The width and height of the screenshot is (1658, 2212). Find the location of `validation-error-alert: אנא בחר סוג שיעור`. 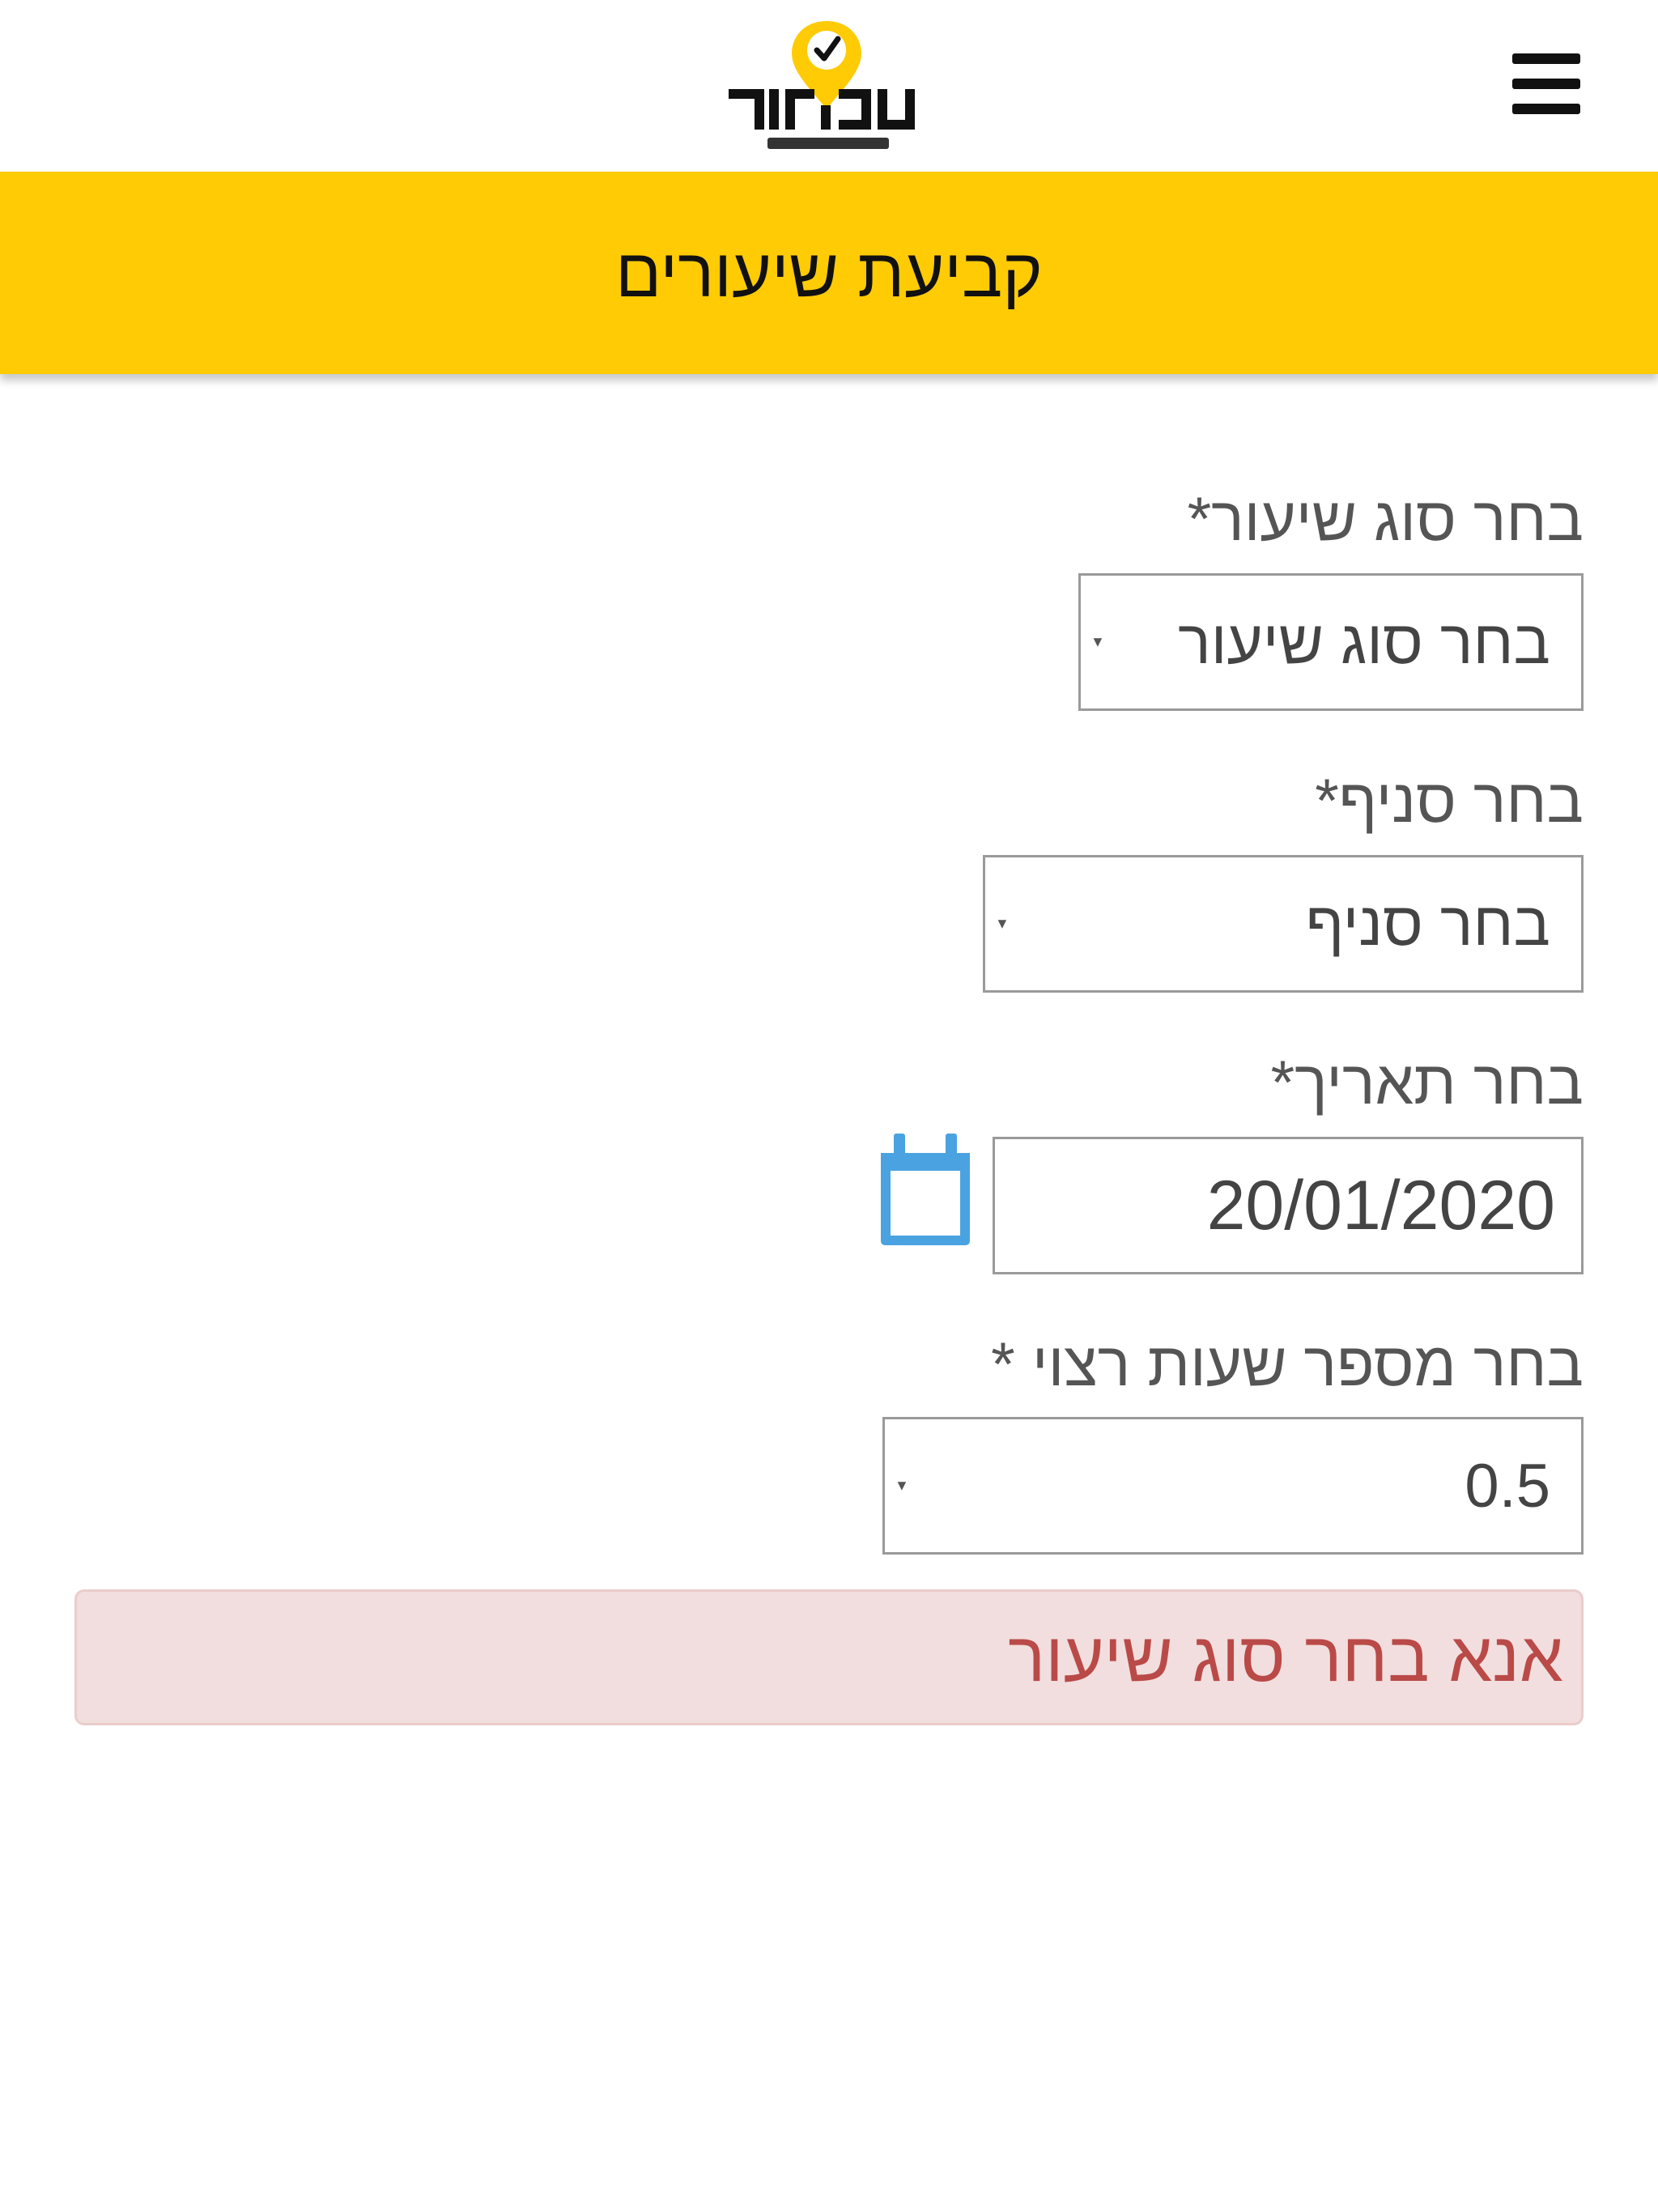

validation-error-alert: אנא בחר סוג שיעור is located at coordinates (829, 1657).